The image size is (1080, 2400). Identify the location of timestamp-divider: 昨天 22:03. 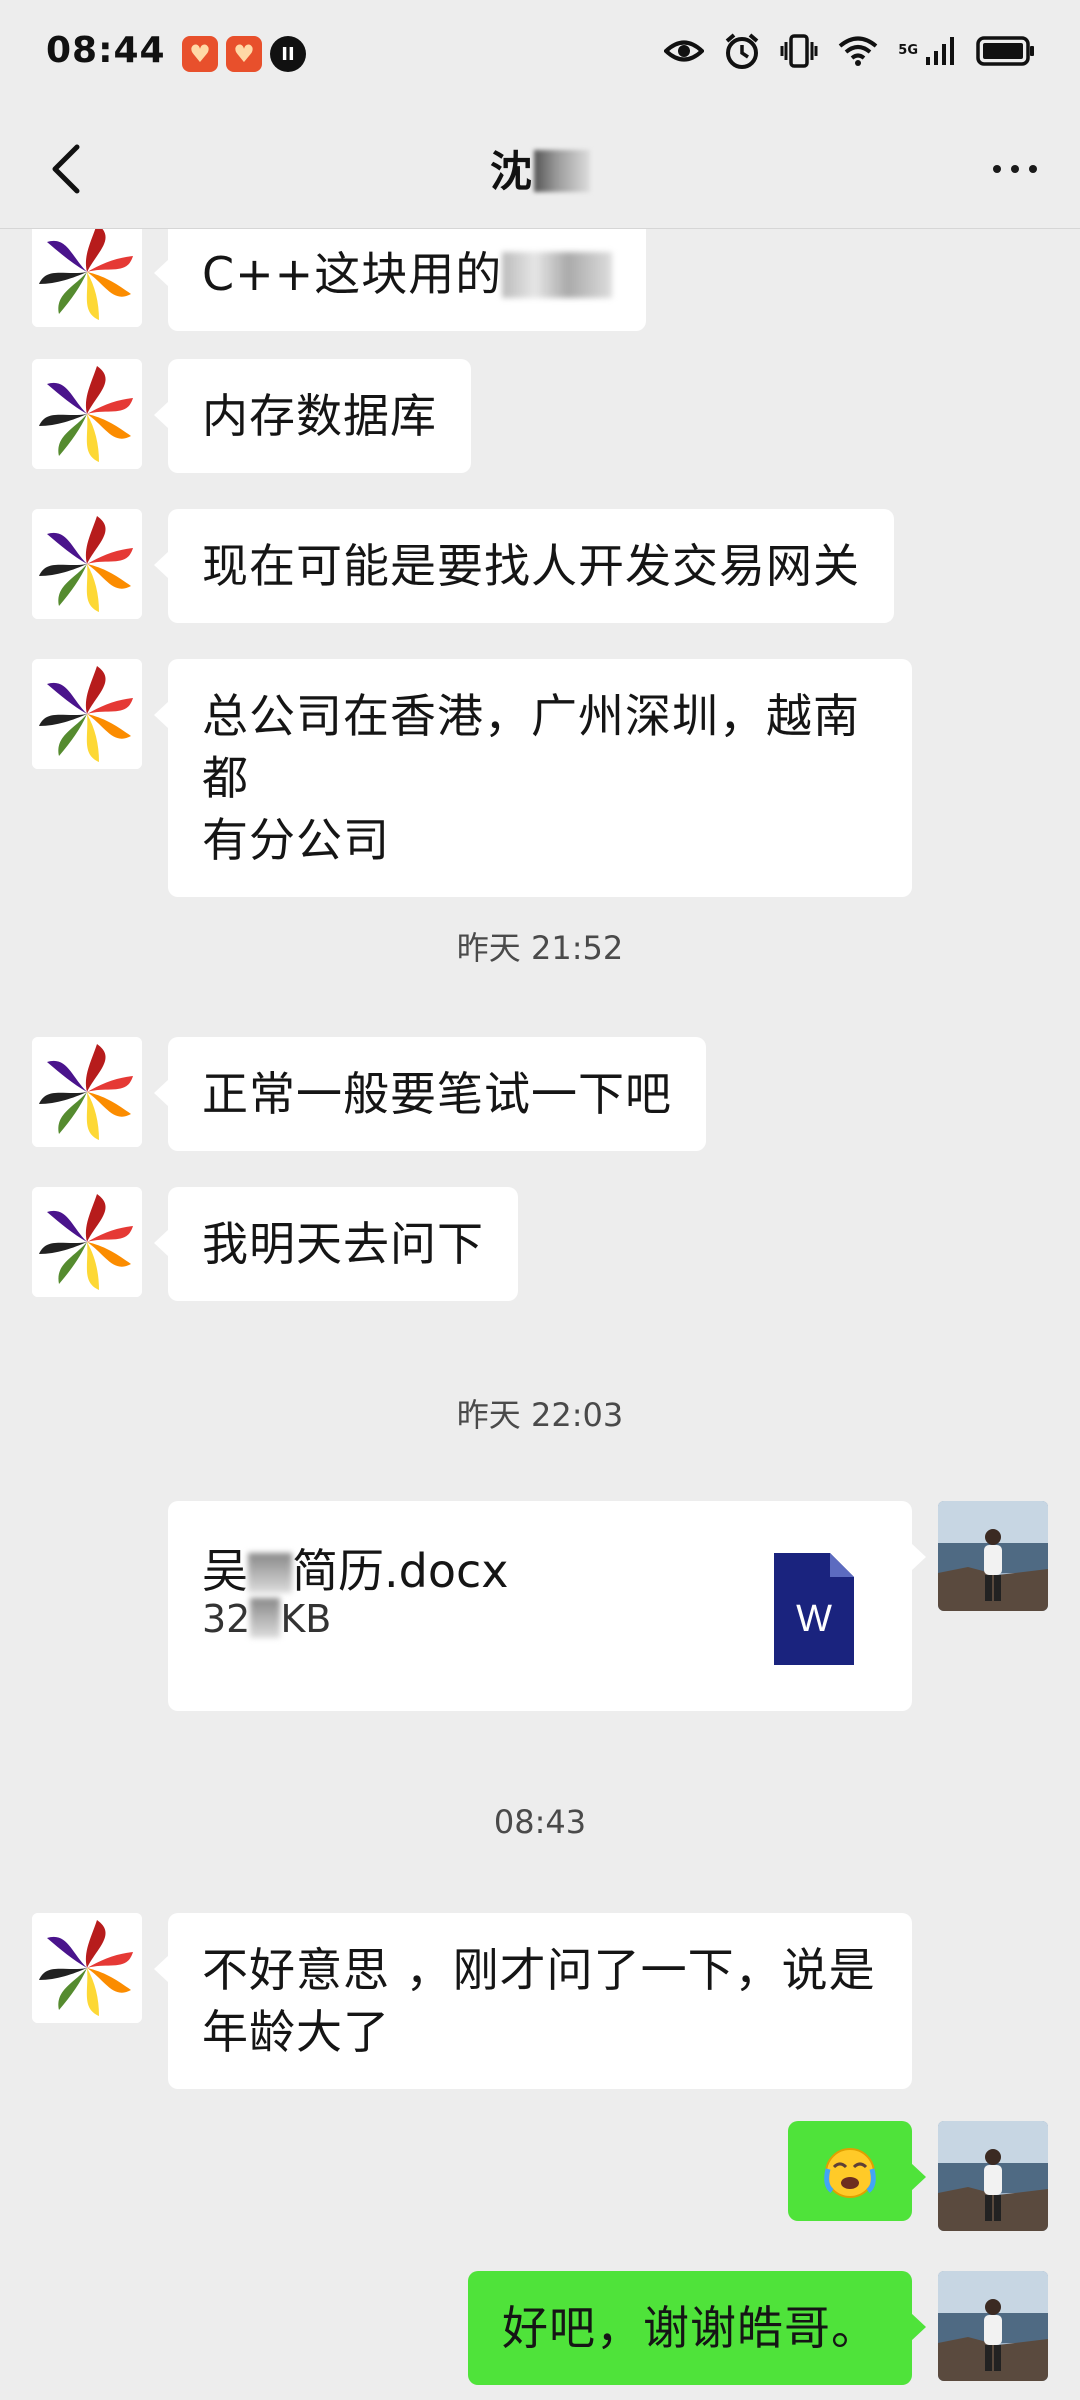
(540, 1415).